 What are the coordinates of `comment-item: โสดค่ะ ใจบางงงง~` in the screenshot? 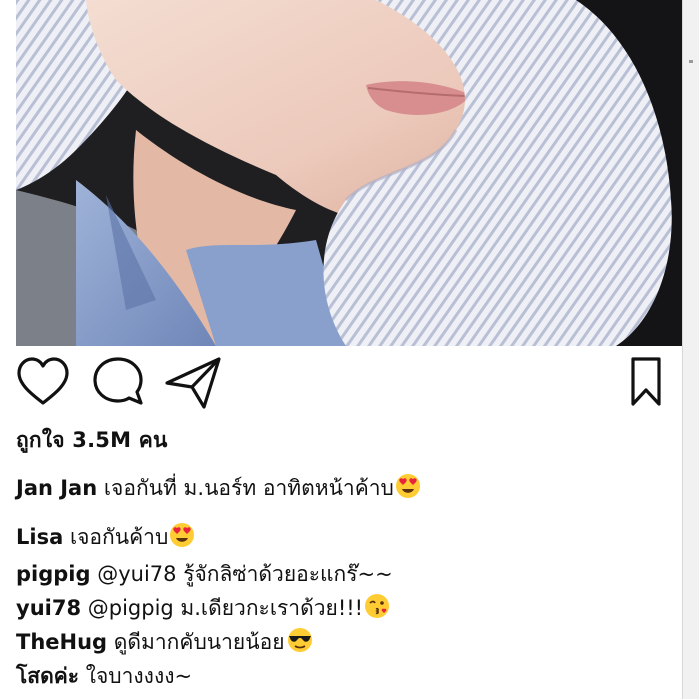 It's located at (104, 676).